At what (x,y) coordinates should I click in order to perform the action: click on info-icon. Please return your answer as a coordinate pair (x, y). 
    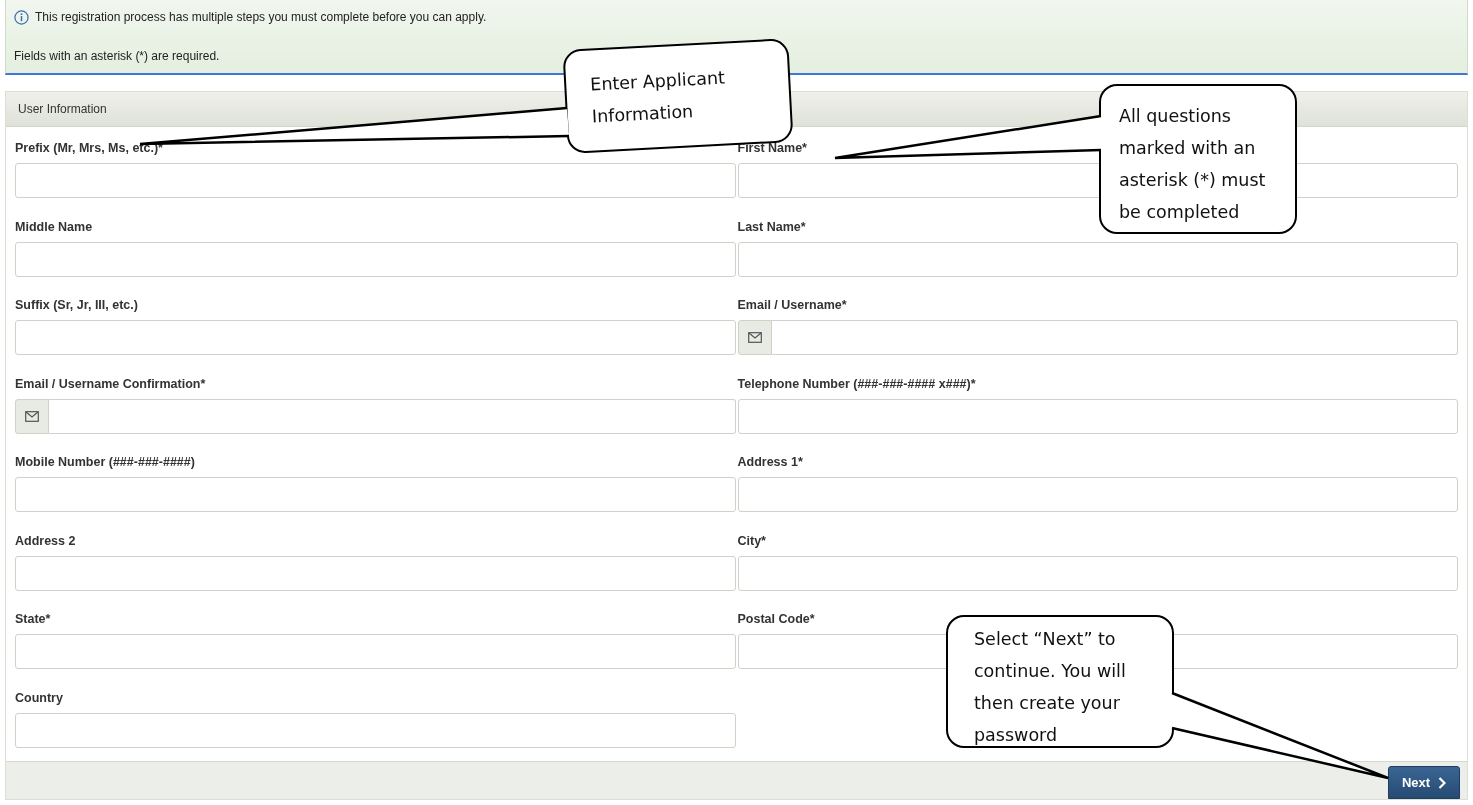
    Looking at the image, I should click on (21, 17).